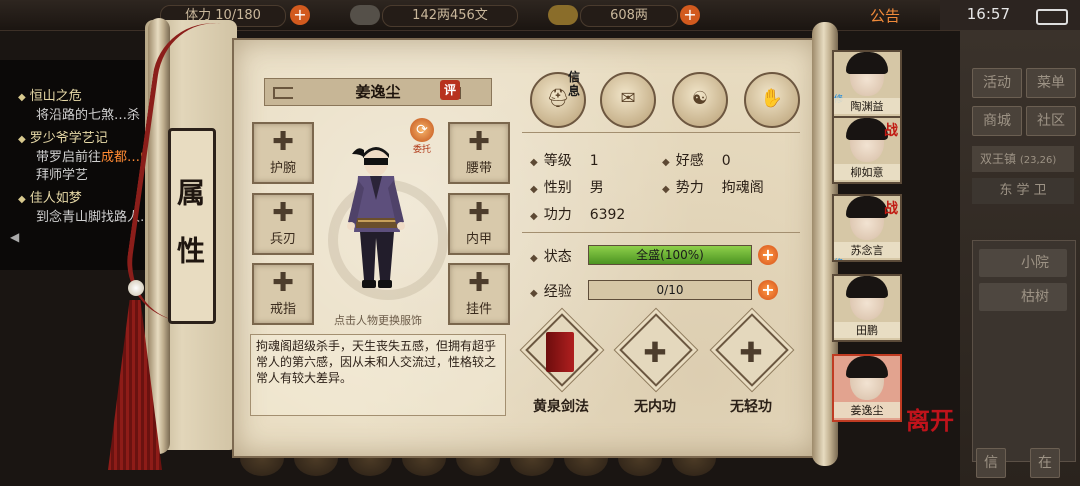 The image size is (1080, 486). What do you see at coordinates (283, 294) in the screenshot?
I see `equip-slot-ring: ✚ 戒指` at bounding box center [283, 294].